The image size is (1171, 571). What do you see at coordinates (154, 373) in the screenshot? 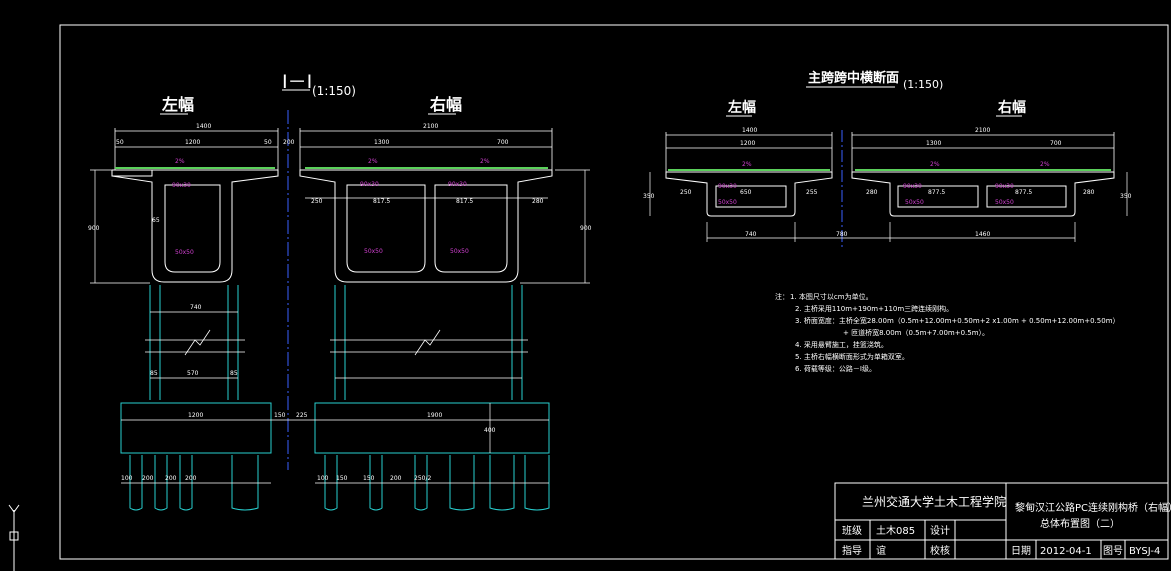
I see `dim-col-a: 85` at bounding box center [154, 373].